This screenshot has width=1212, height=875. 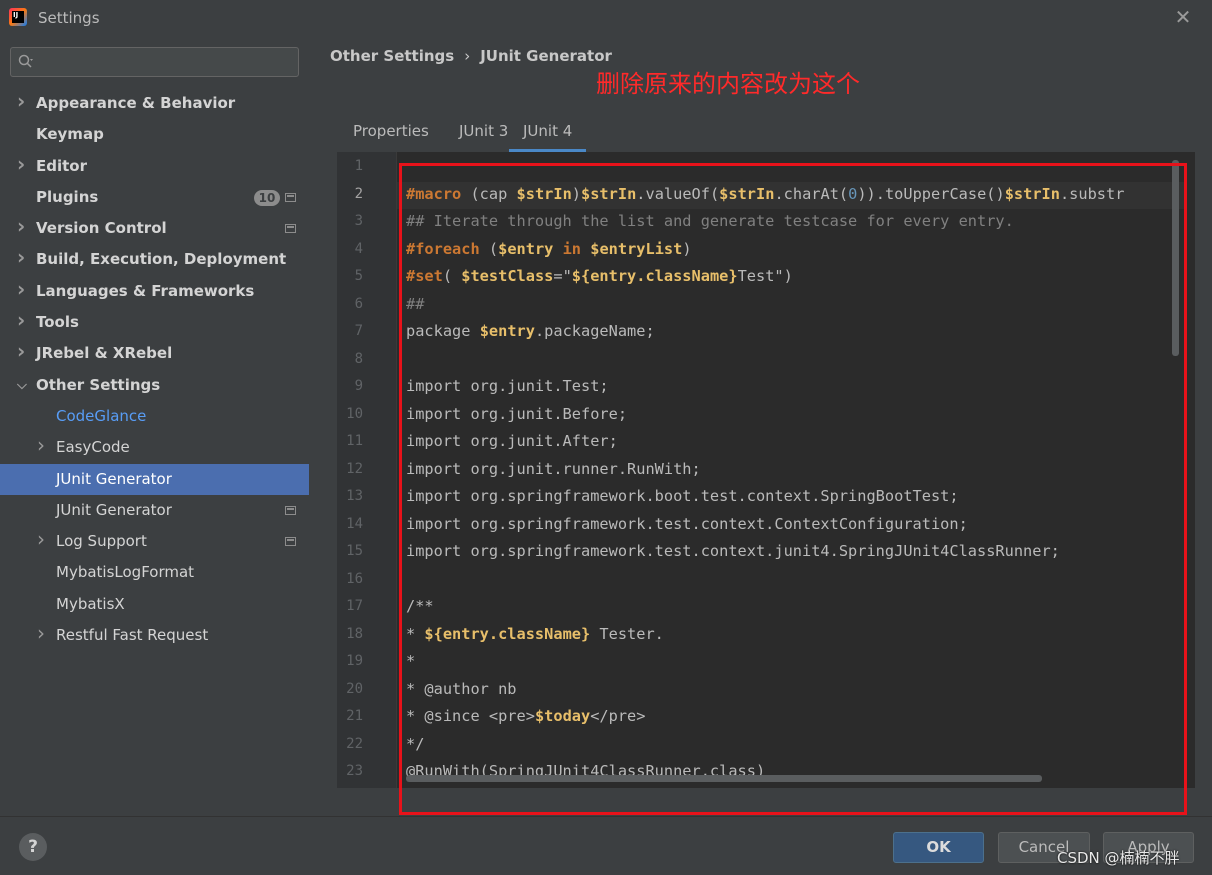 What do you see at coordinates (154, 541) in the screenshot?
I see `sidebar-item-log-support: › Log Support` at bounding box center [154, 541].